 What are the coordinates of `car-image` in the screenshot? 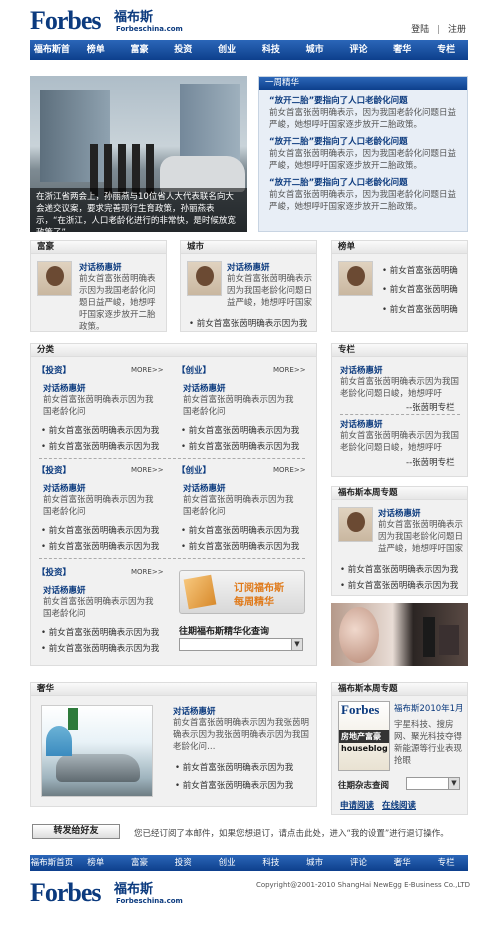 It's located at (97, 751).